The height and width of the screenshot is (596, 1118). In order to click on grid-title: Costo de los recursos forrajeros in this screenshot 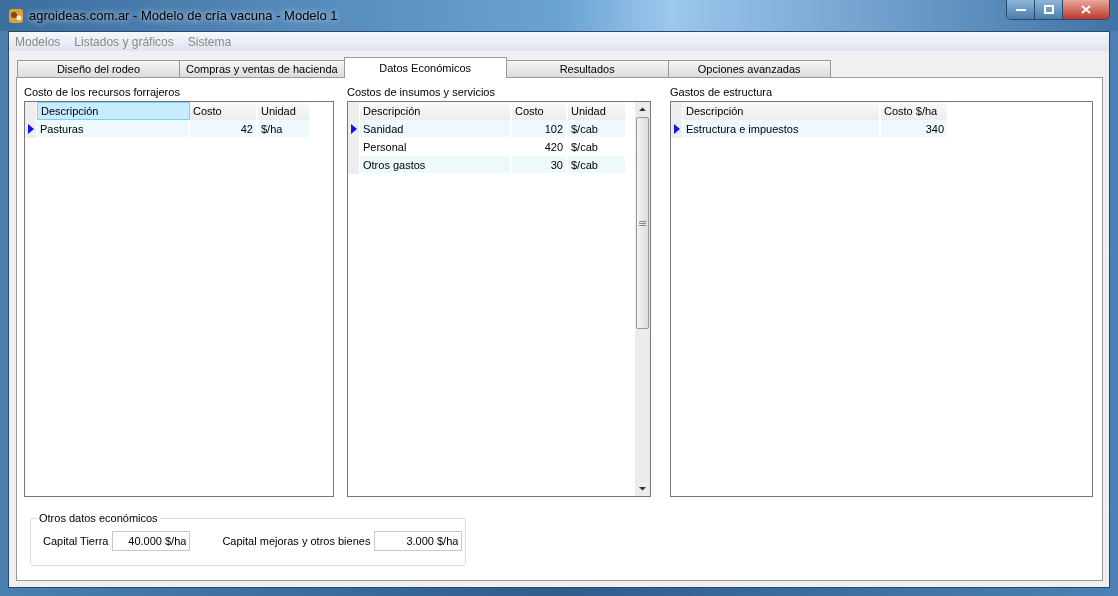, I will do `click(102, 93)`.